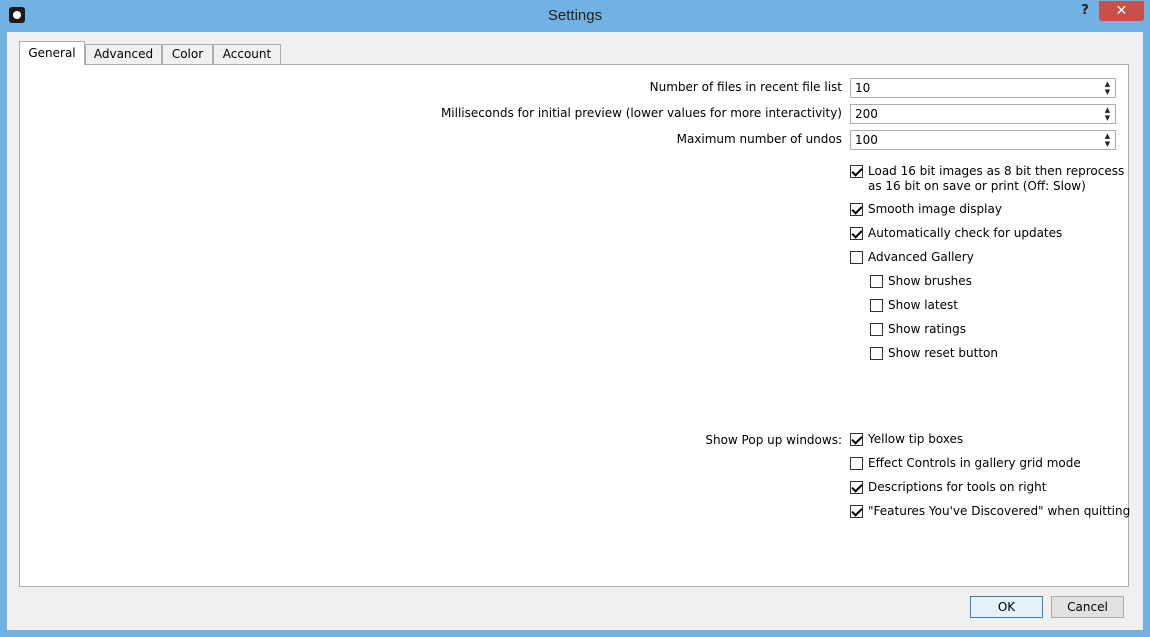  I want to click on popups-label: Show Pop up windows:, so click(773, 440).